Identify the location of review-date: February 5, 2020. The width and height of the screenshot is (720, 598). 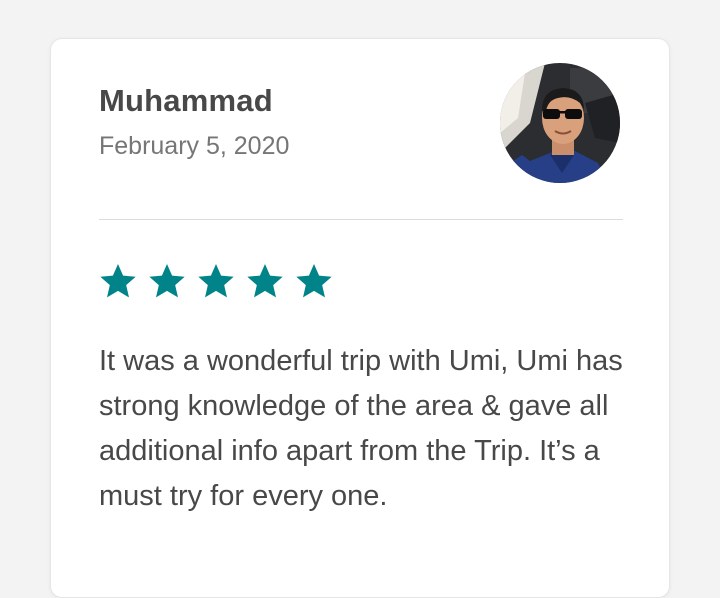
(194, 146).